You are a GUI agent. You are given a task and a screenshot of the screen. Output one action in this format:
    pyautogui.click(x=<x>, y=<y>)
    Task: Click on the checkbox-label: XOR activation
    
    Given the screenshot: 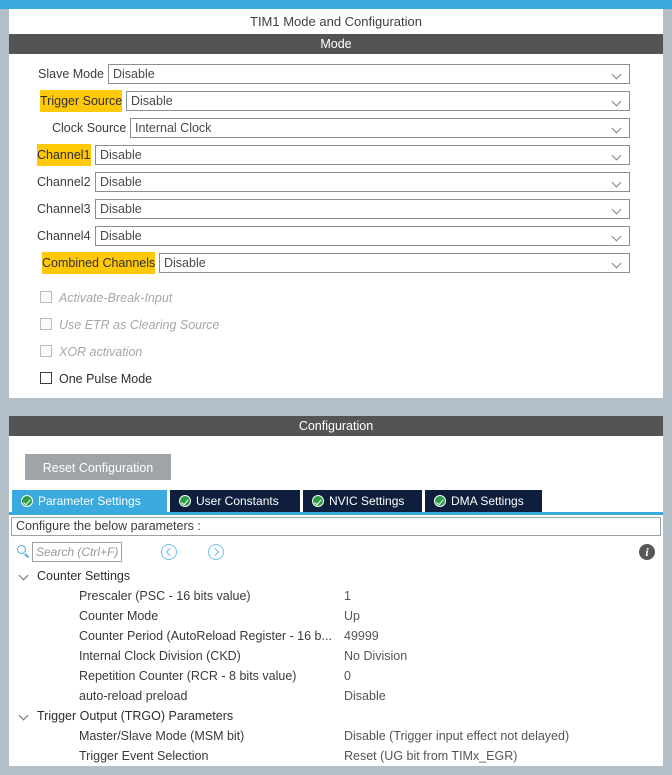 What is the action you would take?
    pyautogui.click(x=101, y=352)
    